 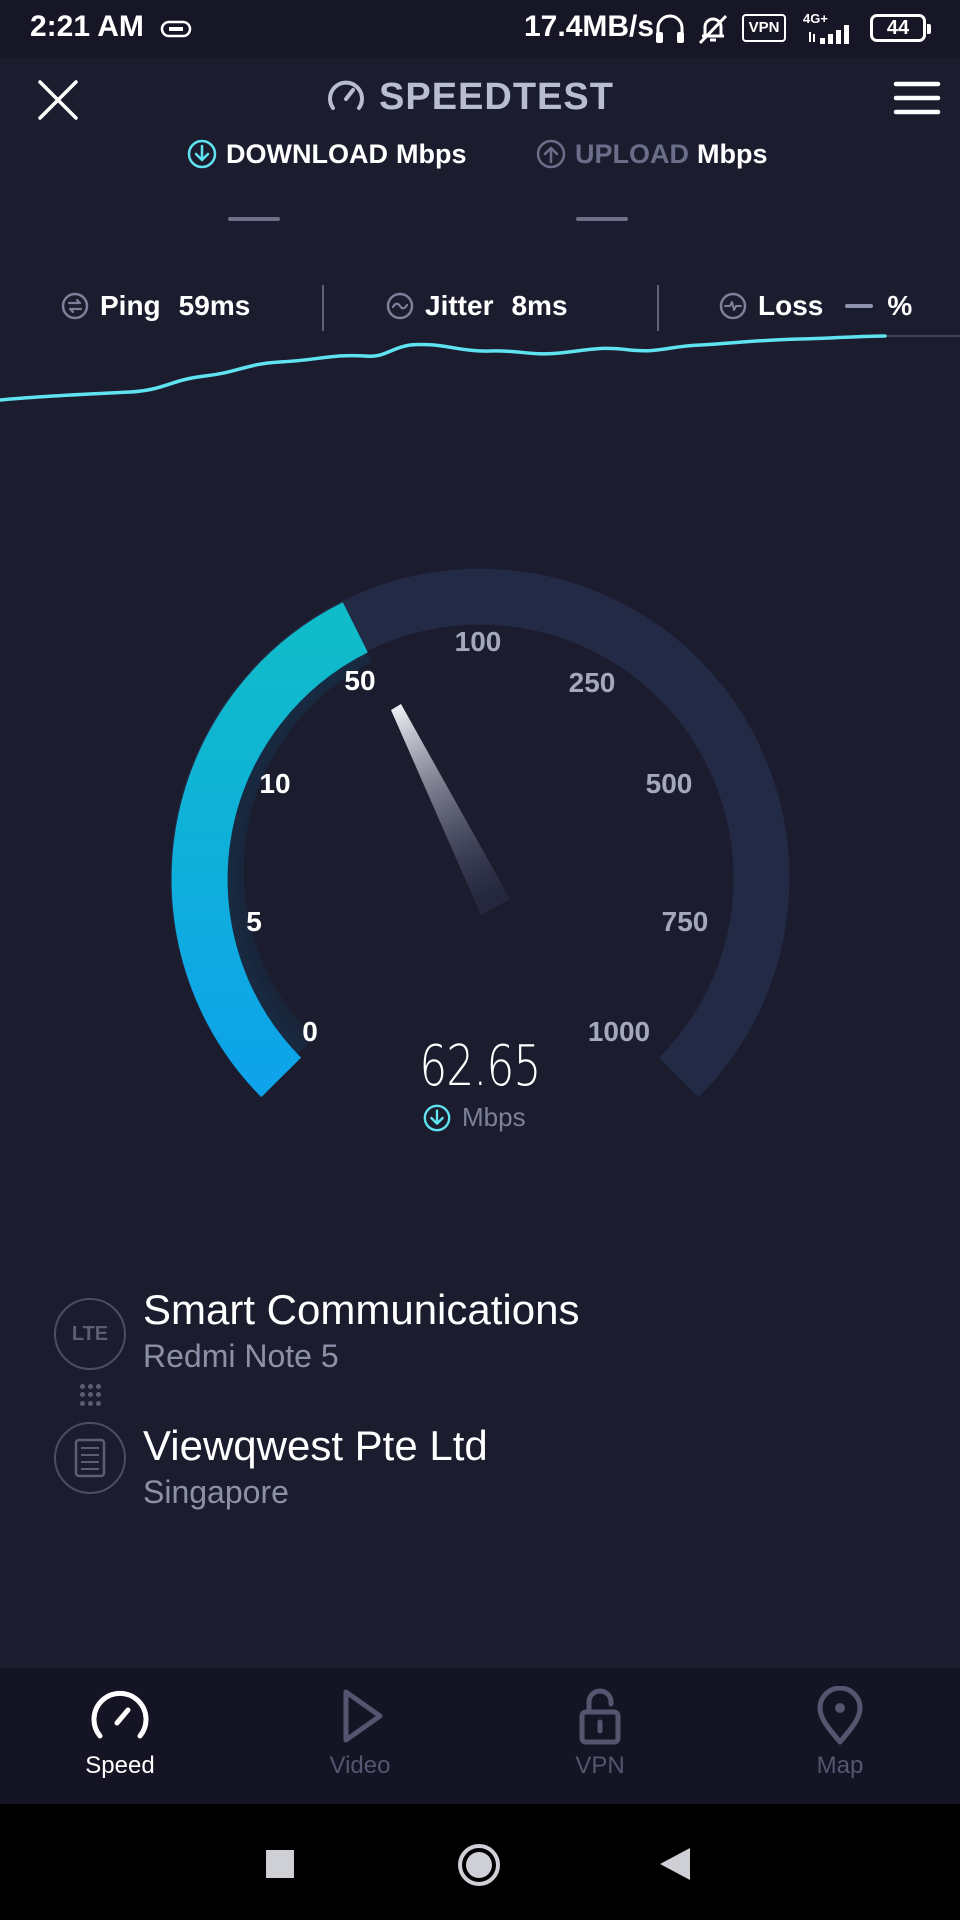 I want to click on lte-badge: LTE, so click(x=90, y=1333).